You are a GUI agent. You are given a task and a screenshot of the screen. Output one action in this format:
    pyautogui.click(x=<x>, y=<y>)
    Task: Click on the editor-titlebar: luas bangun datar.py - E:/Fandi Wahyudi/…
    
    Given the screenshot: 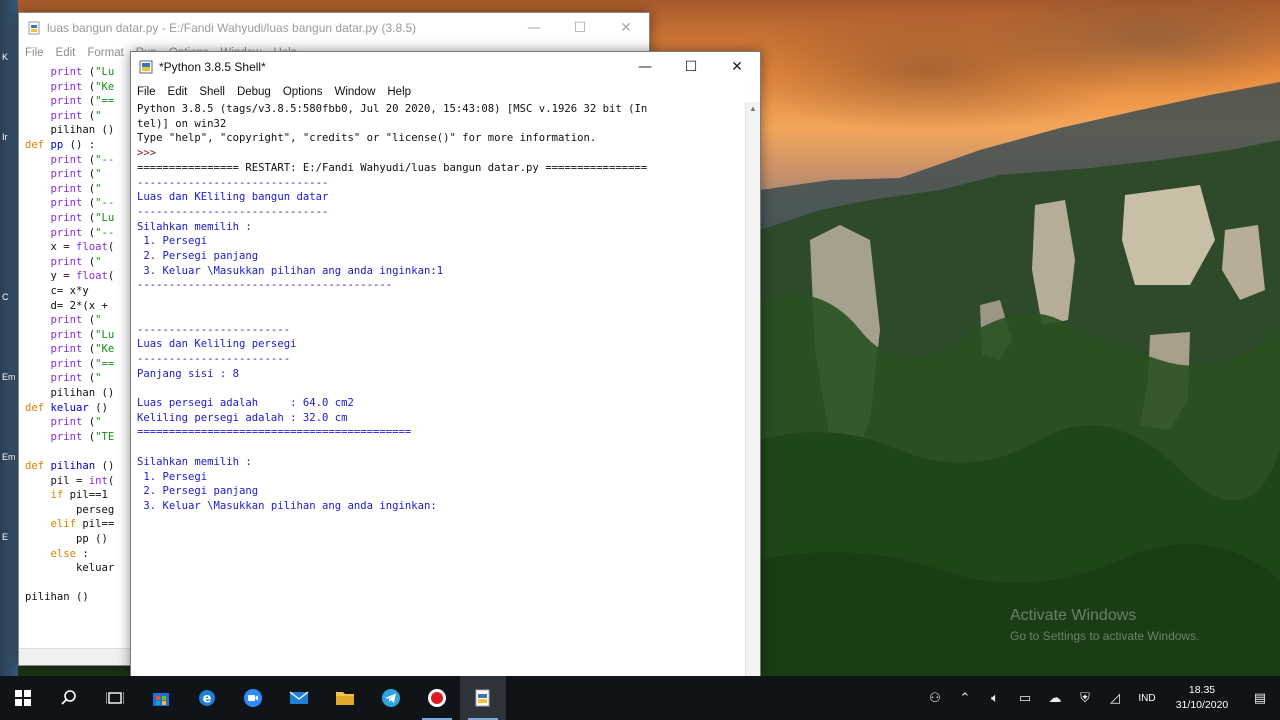 What is the action you would take?
    pyautogui.click(x=334, y=28)
    